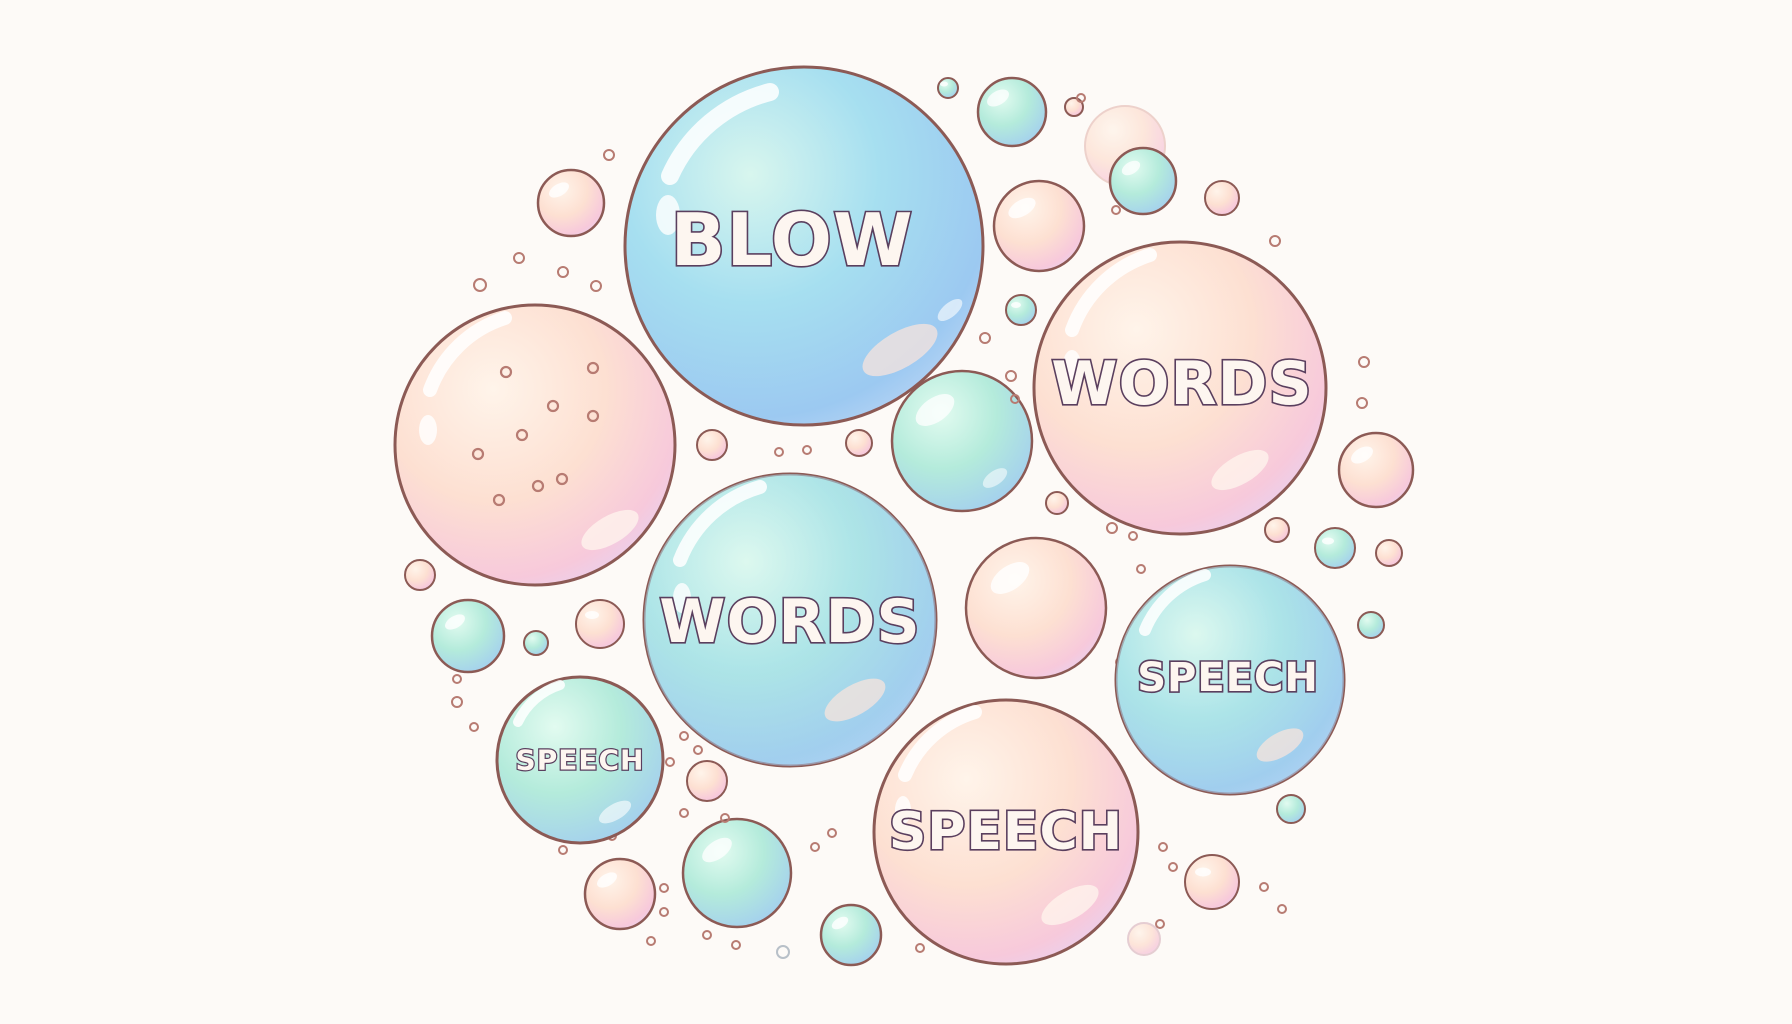 This screenshot has height=1024, width=1792. I want to click on bubble-speech-left: SPEECH, so click(580, 760).